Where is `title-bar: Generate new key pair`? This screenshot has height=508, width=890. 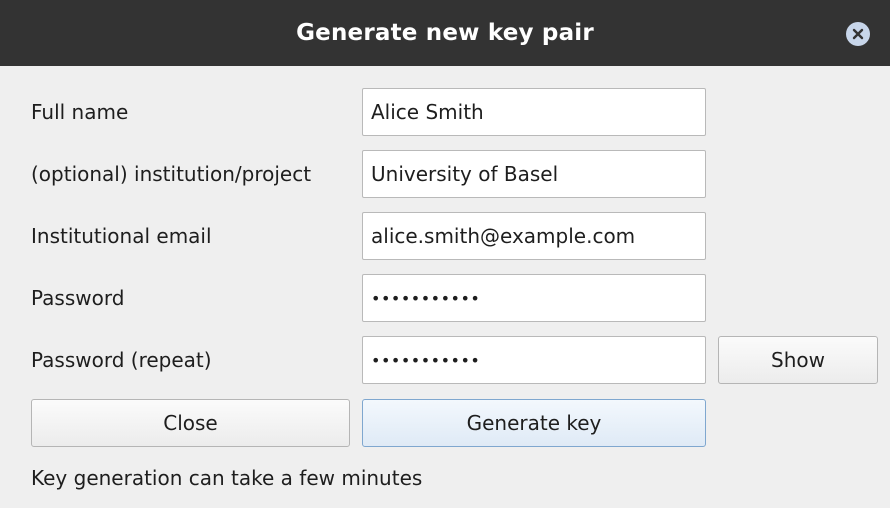 title-bar: Generate new key pair is located at coordinates (445, 33).